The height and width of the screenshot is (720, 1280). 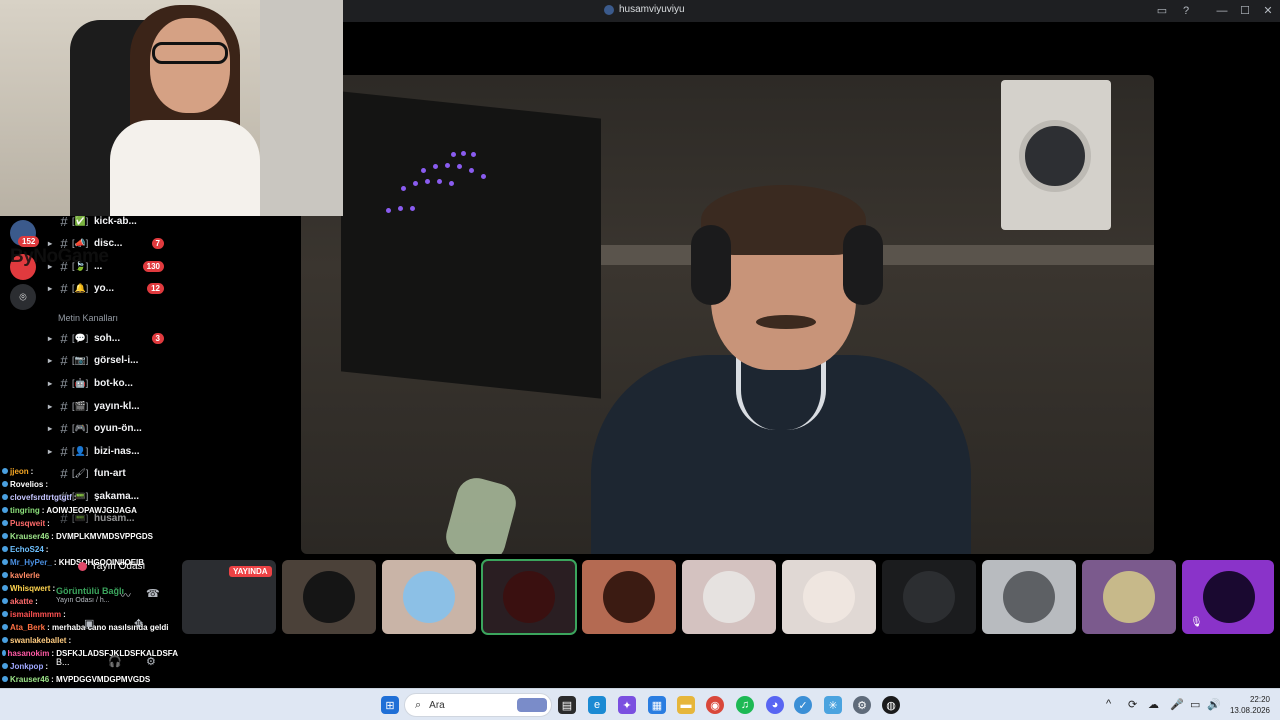 I want to click on chat-username: akatte, so click(x=21, y=601).